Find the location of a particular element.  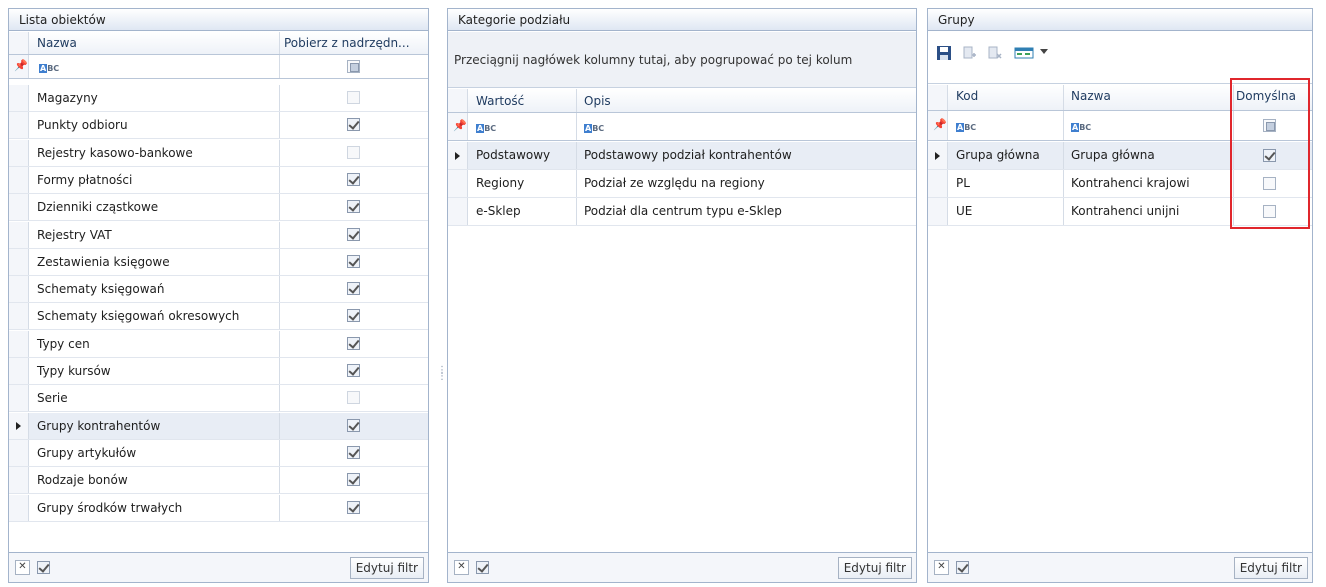

column-header-kod: Kod is located at coordinates (1005, 97).